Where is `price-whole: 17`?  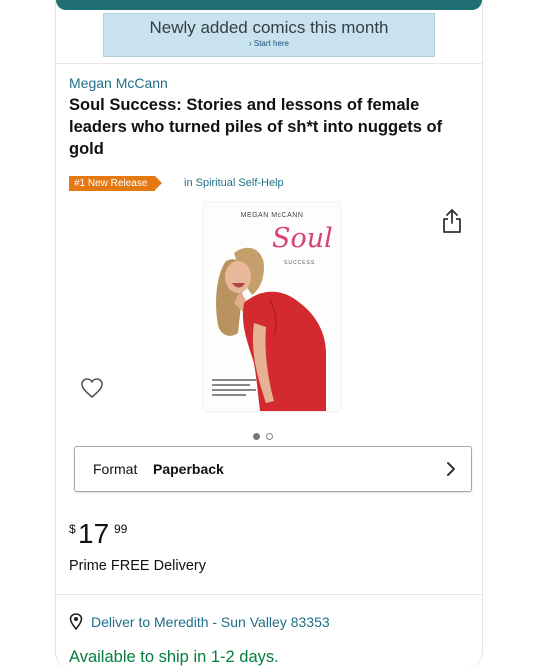
price-whole: 17 is located at coordinates (94, 533).